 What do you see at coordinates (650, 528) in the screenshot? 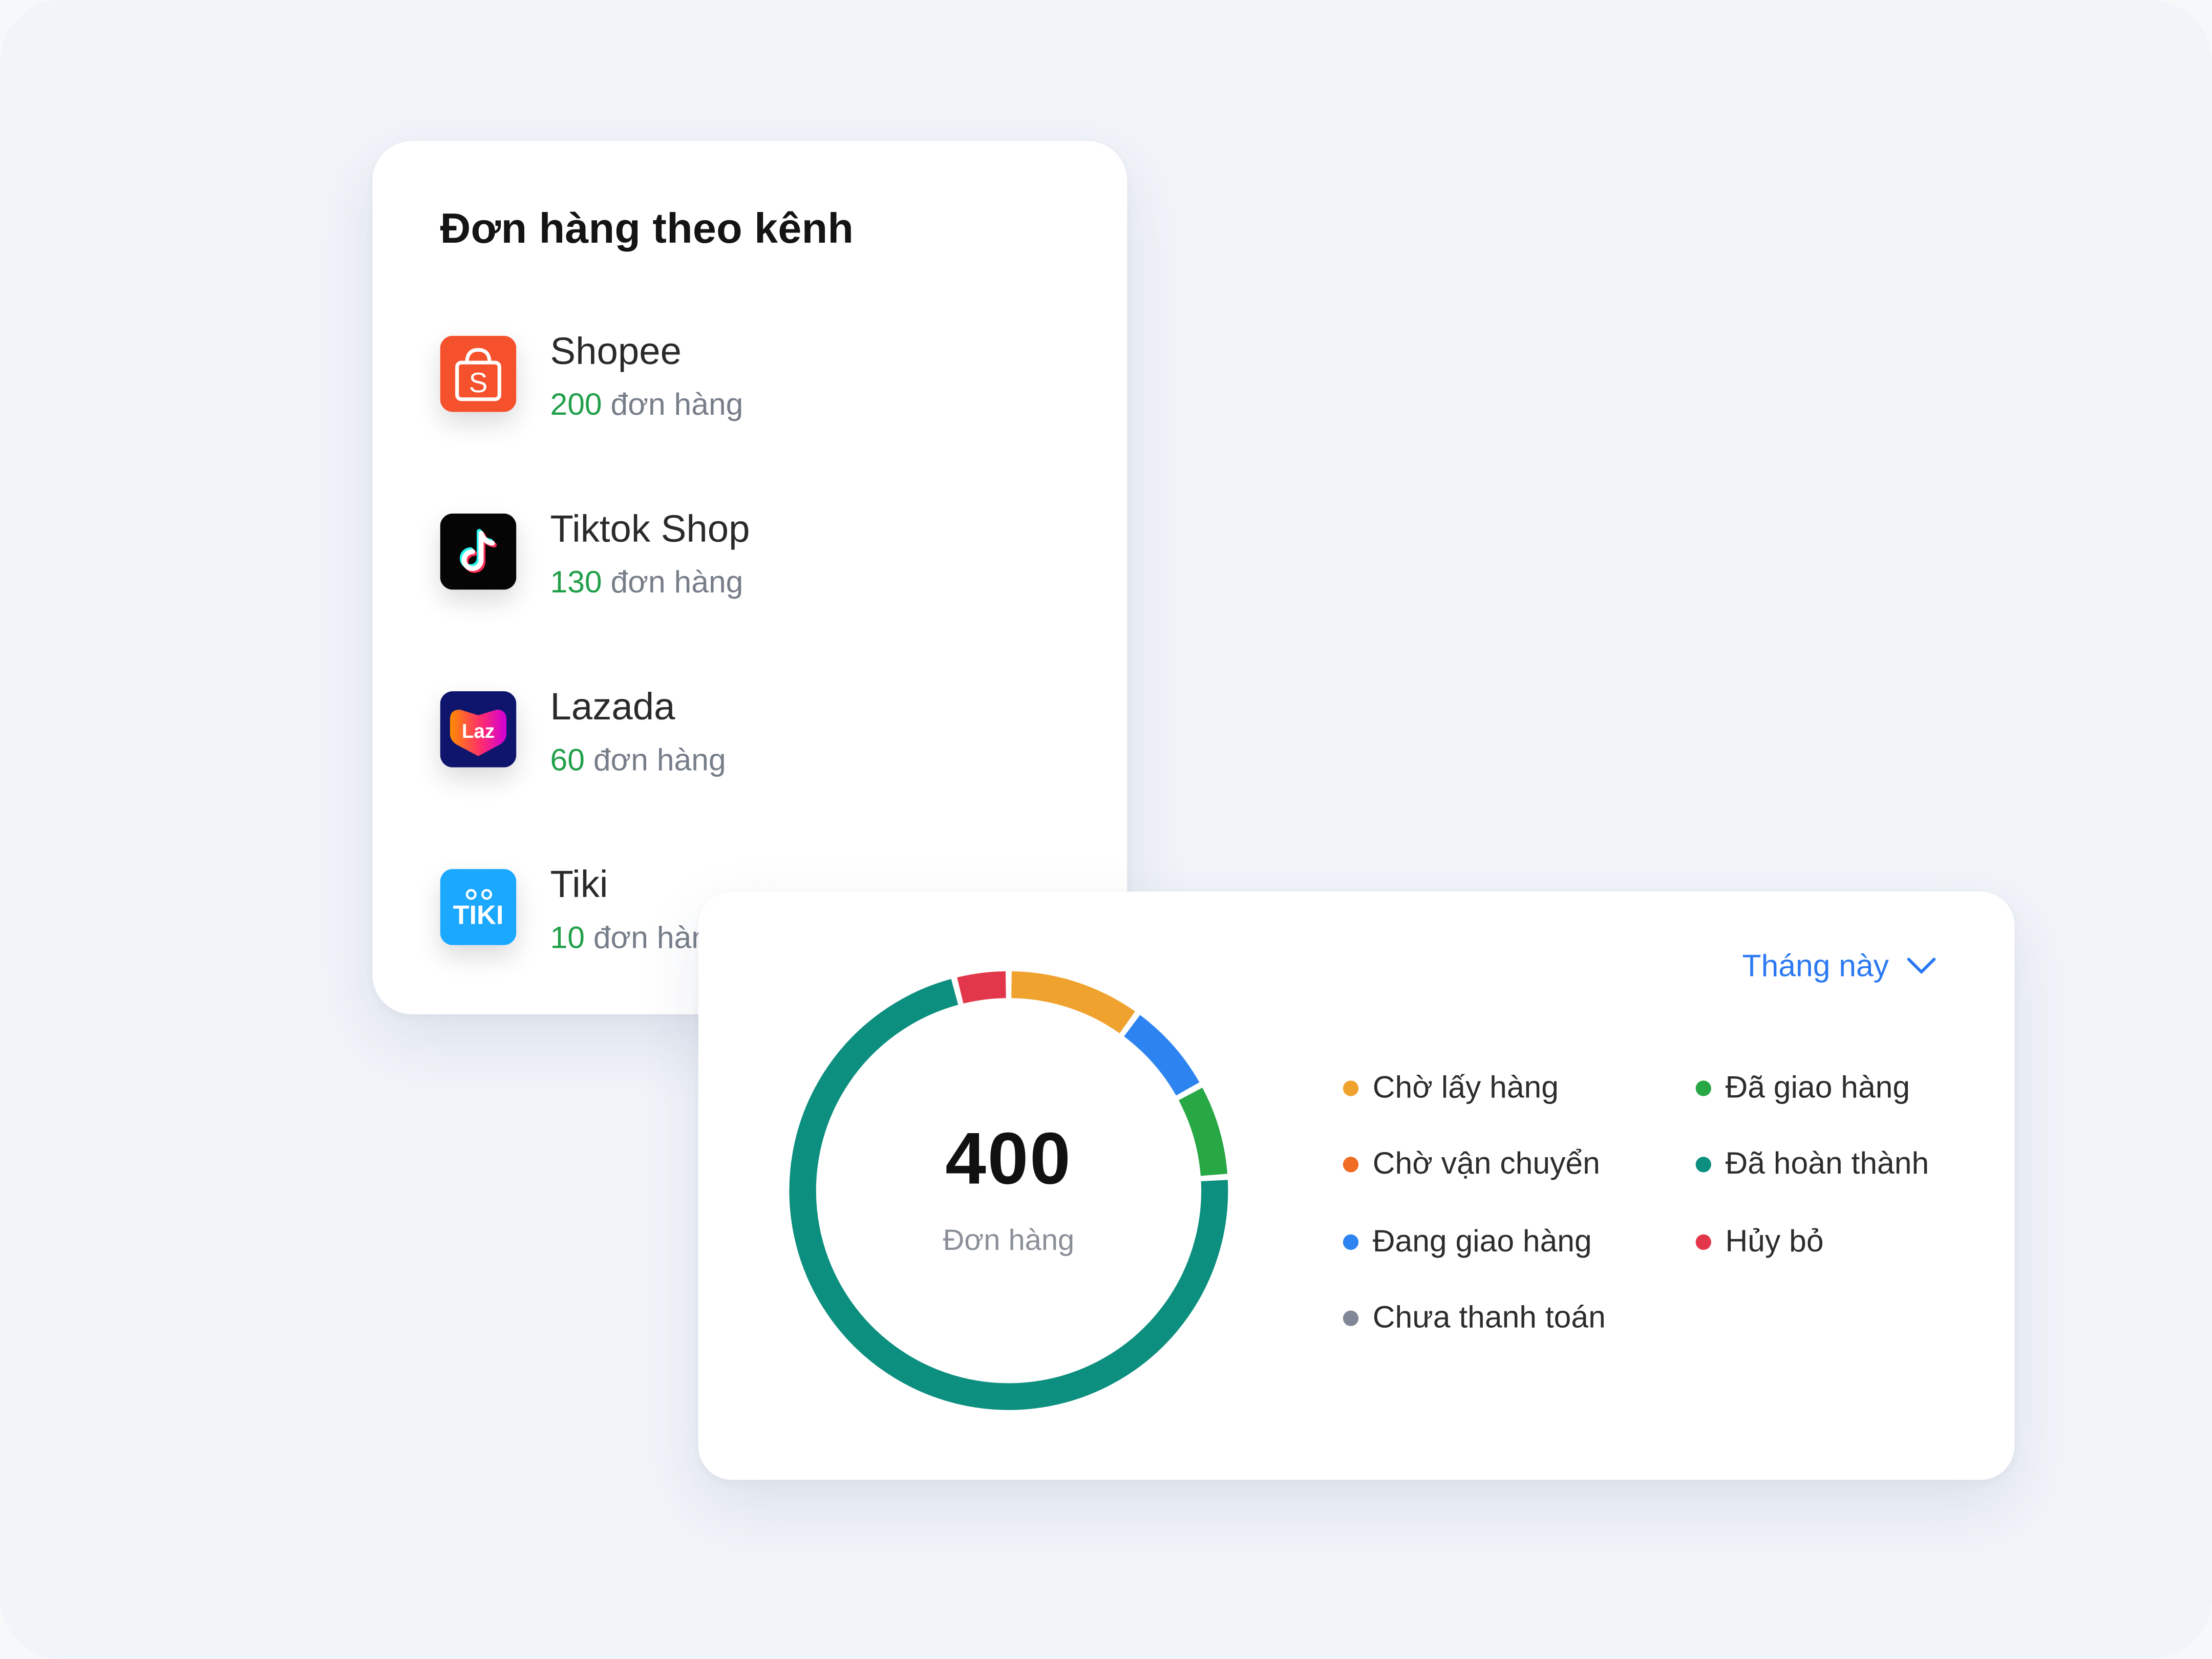
I see `channel-name: Tiktok Shop` at bounding box center [650, 528].